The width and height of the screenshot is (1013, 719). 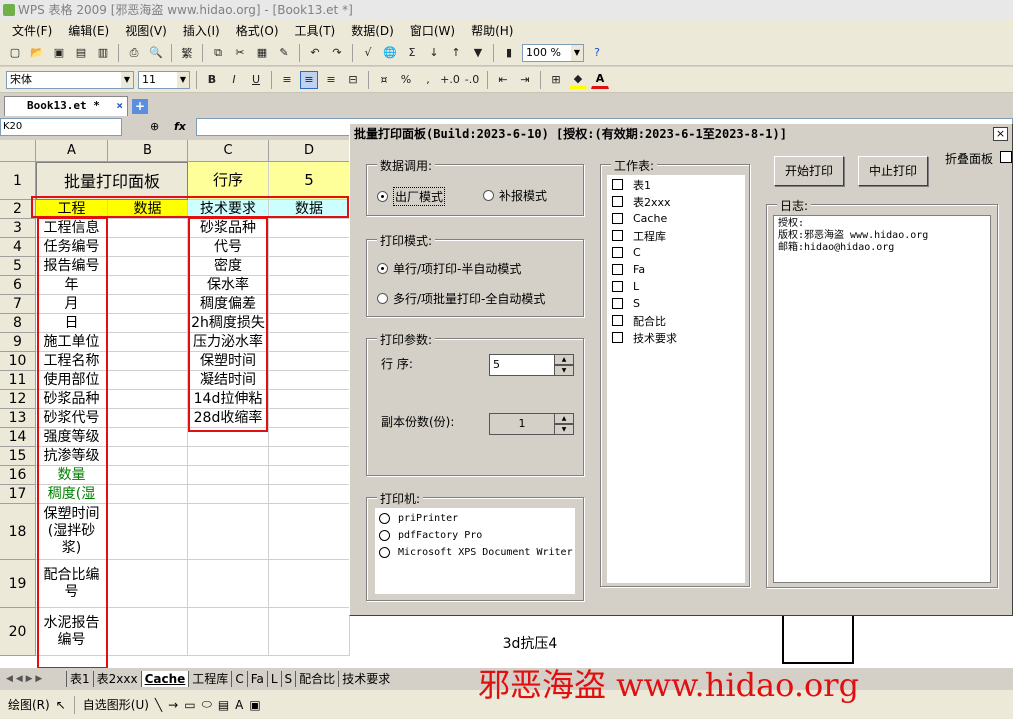 What do you see at coordinates (368, 53) in the screenshot?
I see `insert-function-icon: √` at bounding box center [368, 53].